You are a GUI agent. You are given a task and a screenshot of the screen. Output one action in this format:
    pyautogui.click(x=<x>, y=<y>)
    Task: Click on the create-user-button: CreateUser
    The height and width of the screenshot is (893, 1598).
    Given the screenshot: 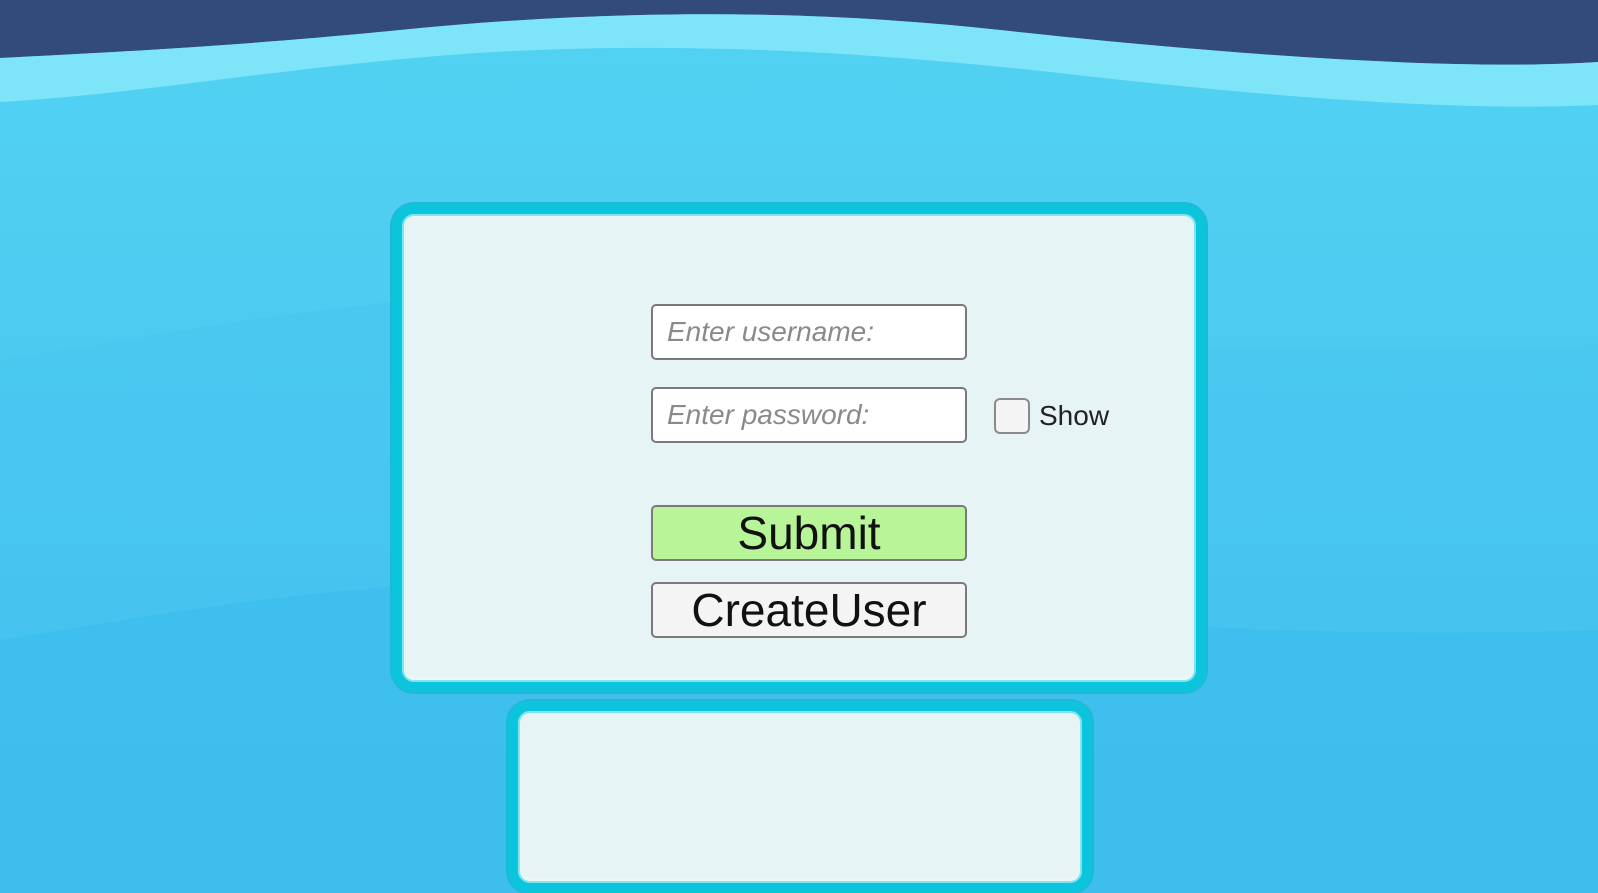 What is the action you would take?
    pyautogui.click(x=809, y=610)
    